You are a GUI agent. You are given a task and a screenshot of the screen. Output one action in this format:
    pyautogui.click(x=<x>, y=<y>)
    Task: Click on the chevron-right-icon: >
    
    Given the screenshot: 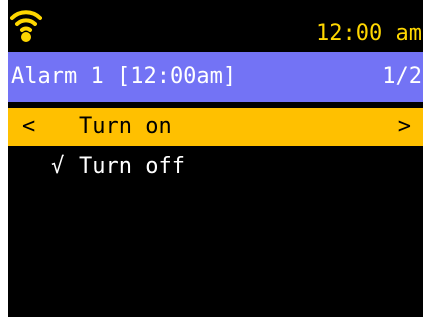 What is the action you would take?
    pyautogui.click(x=404, y=127)
    